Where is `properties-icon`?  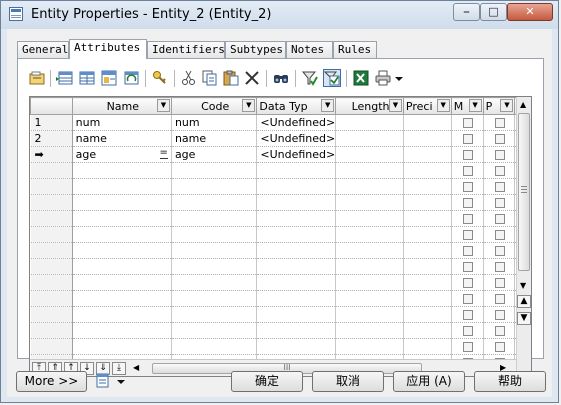
properties-icon is located at coordinates (37, 78).